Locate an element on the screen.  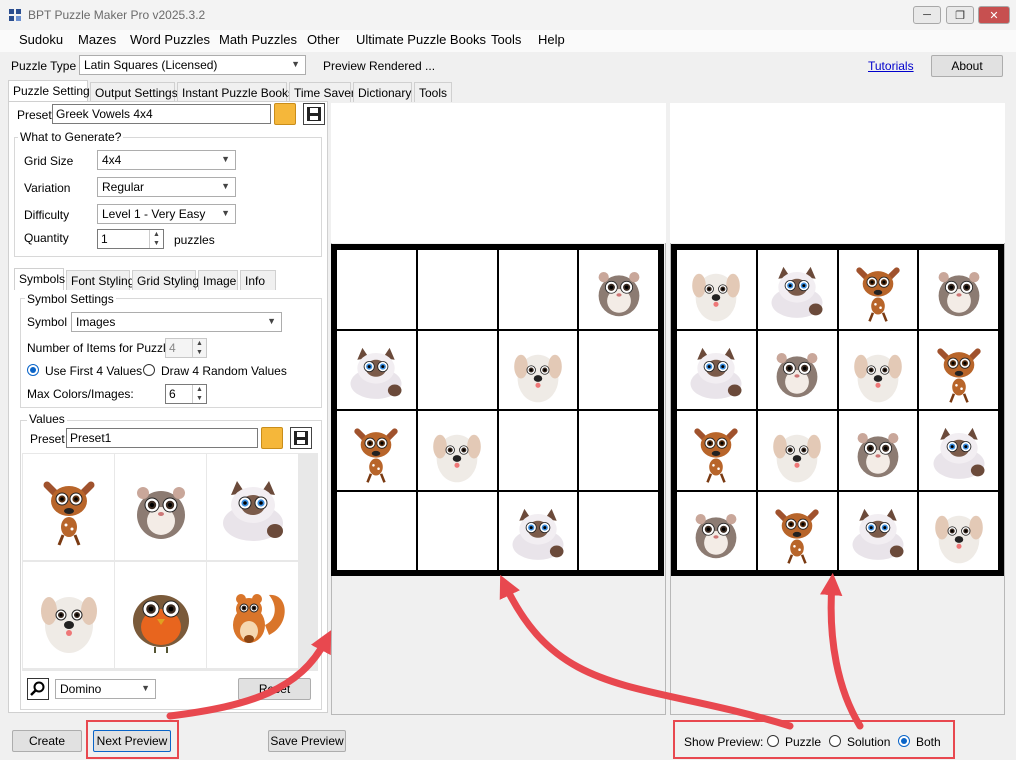
arrow-to-puzzle is located at coordinates (646, 652).